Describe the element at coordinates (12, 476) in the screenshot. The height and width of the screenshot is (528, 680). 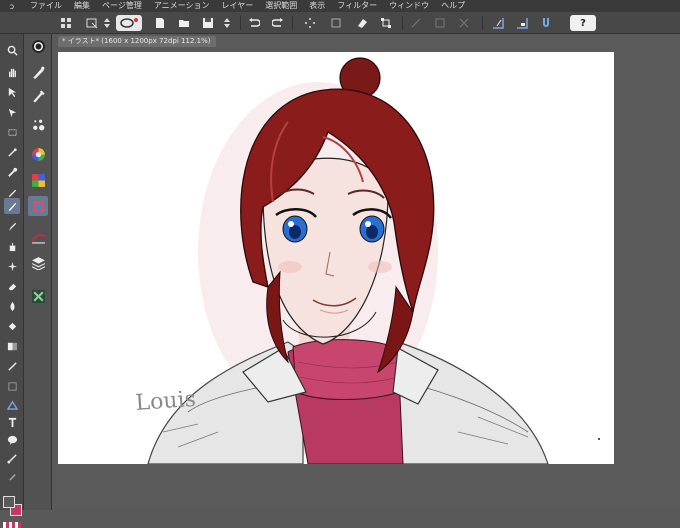
I see `makeup-icon` at that location.